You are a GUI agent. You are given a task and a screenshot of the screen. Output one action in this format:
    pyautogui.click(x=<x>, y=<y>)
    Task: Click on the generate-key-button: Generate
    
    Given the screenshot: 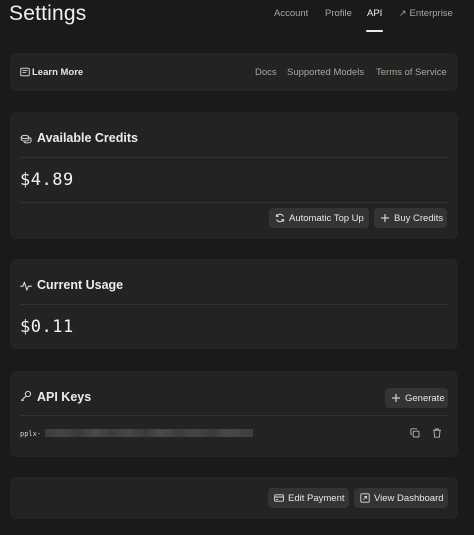 What is the action you would take?
    pyautogui.click(x=416, y=398)
    